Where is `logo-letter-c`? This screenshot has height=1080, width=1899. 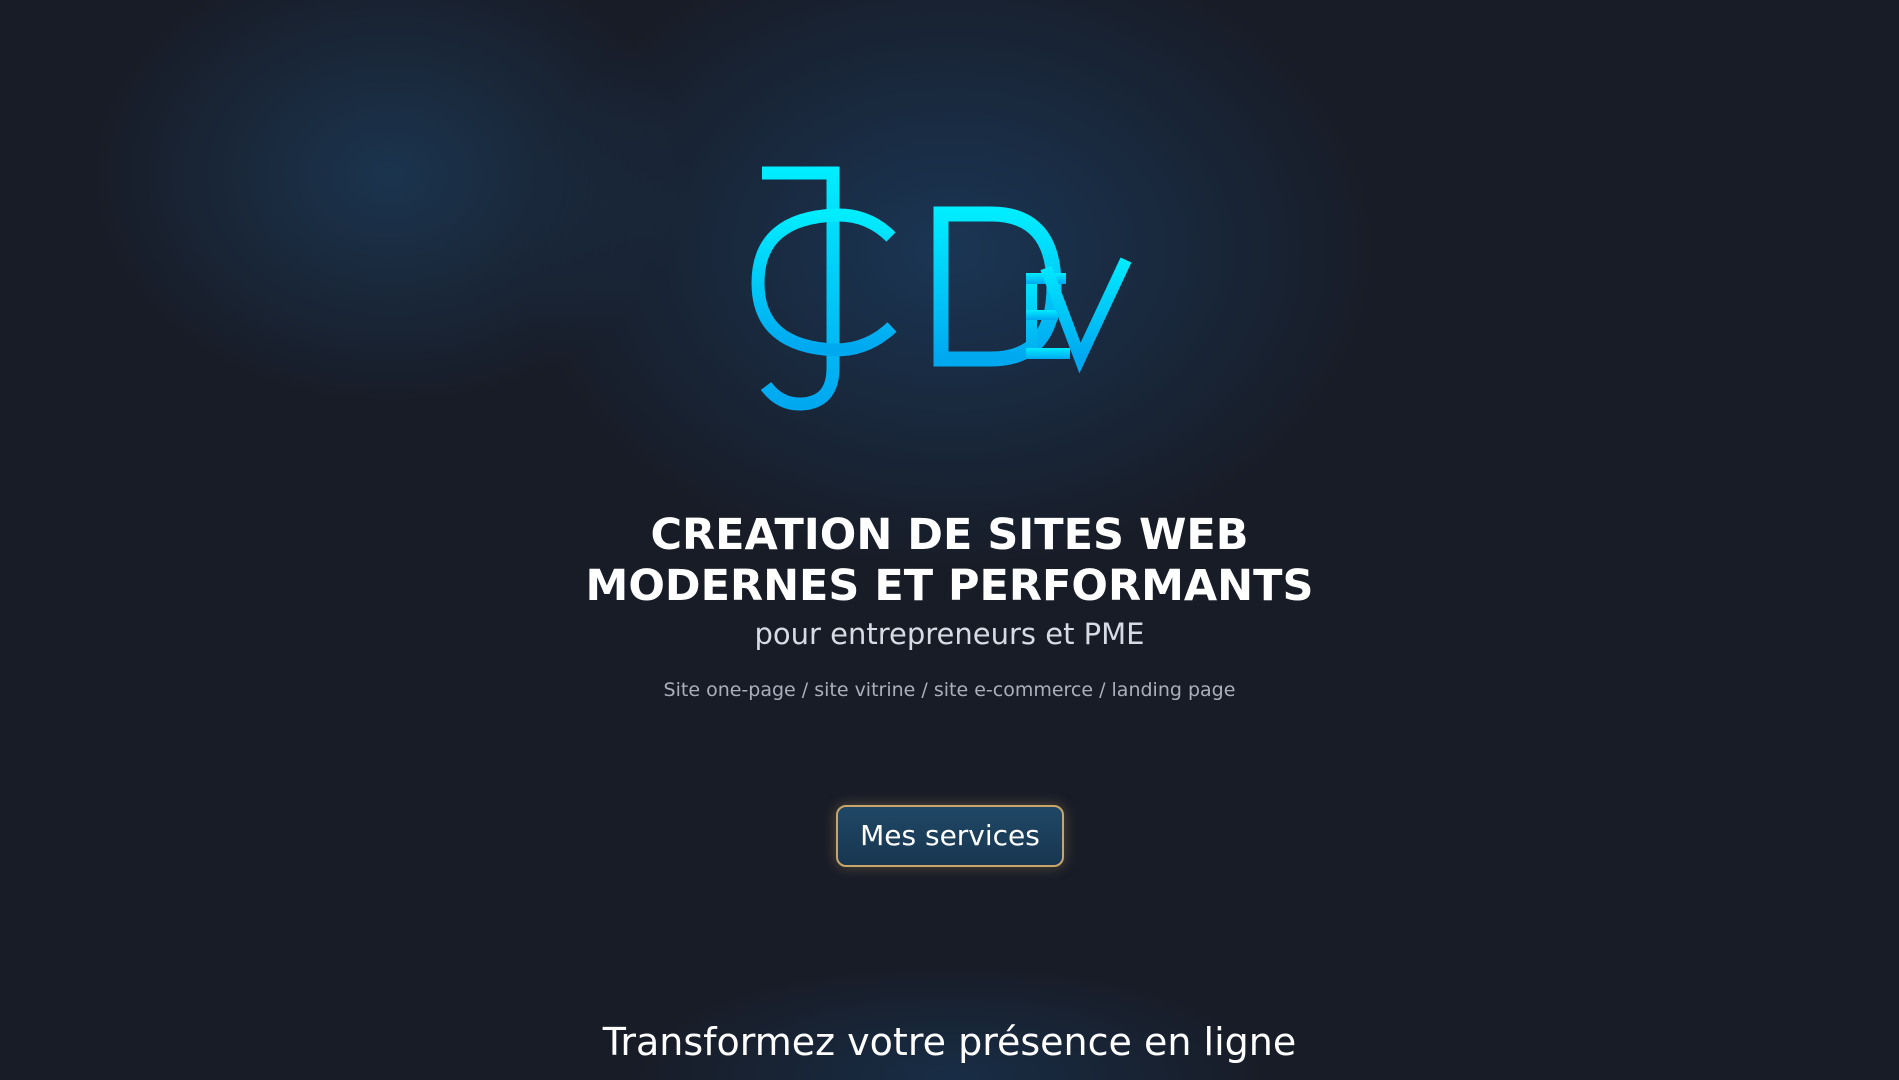 logo-letter-c is located at coordinates (824, 282).